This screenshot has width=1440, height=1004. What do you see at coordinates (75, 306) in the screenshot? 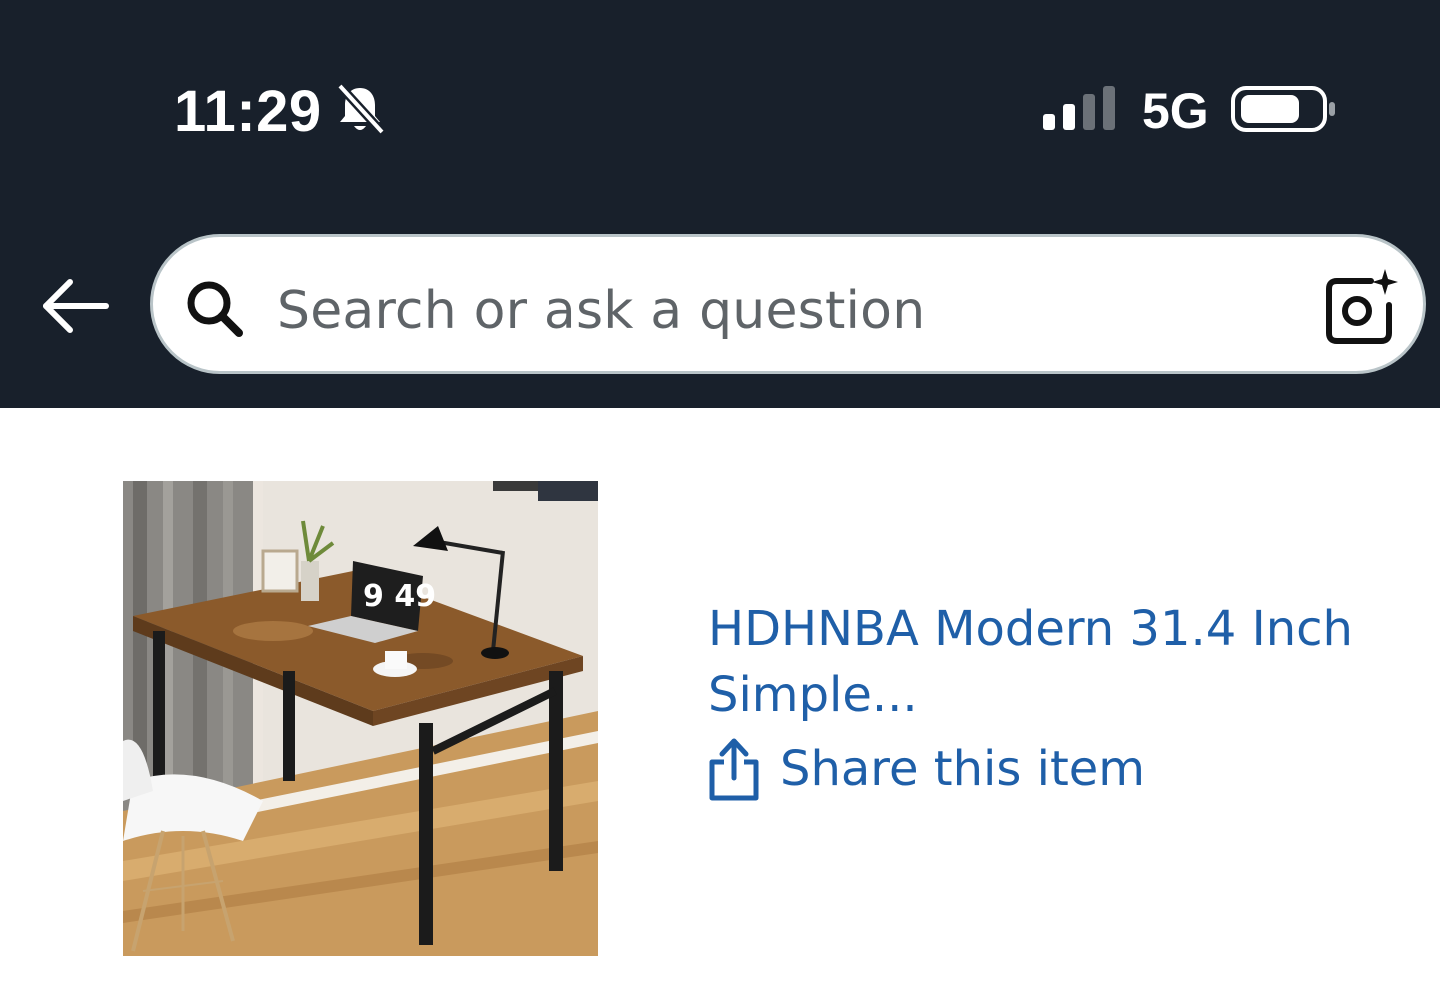
I see `back-arrow-icon` at bounding box center [75, 306].